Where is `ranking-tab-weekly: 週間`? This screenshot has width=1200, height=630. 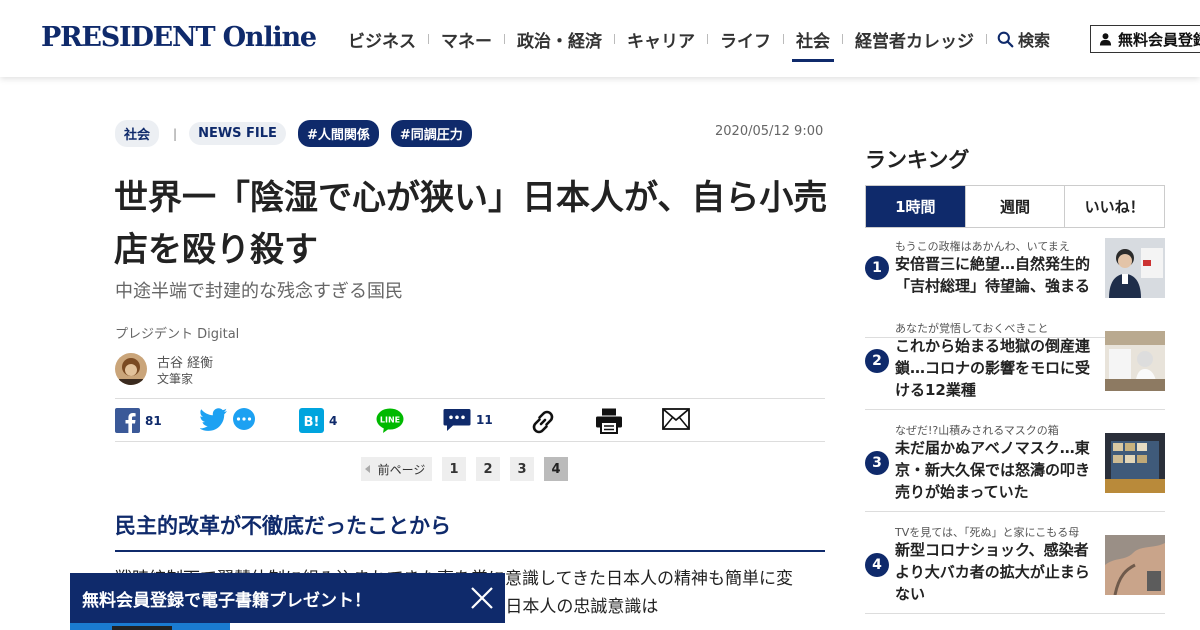 ranking-tab-weekly: 週間 is located at coordinates (1014, 206).